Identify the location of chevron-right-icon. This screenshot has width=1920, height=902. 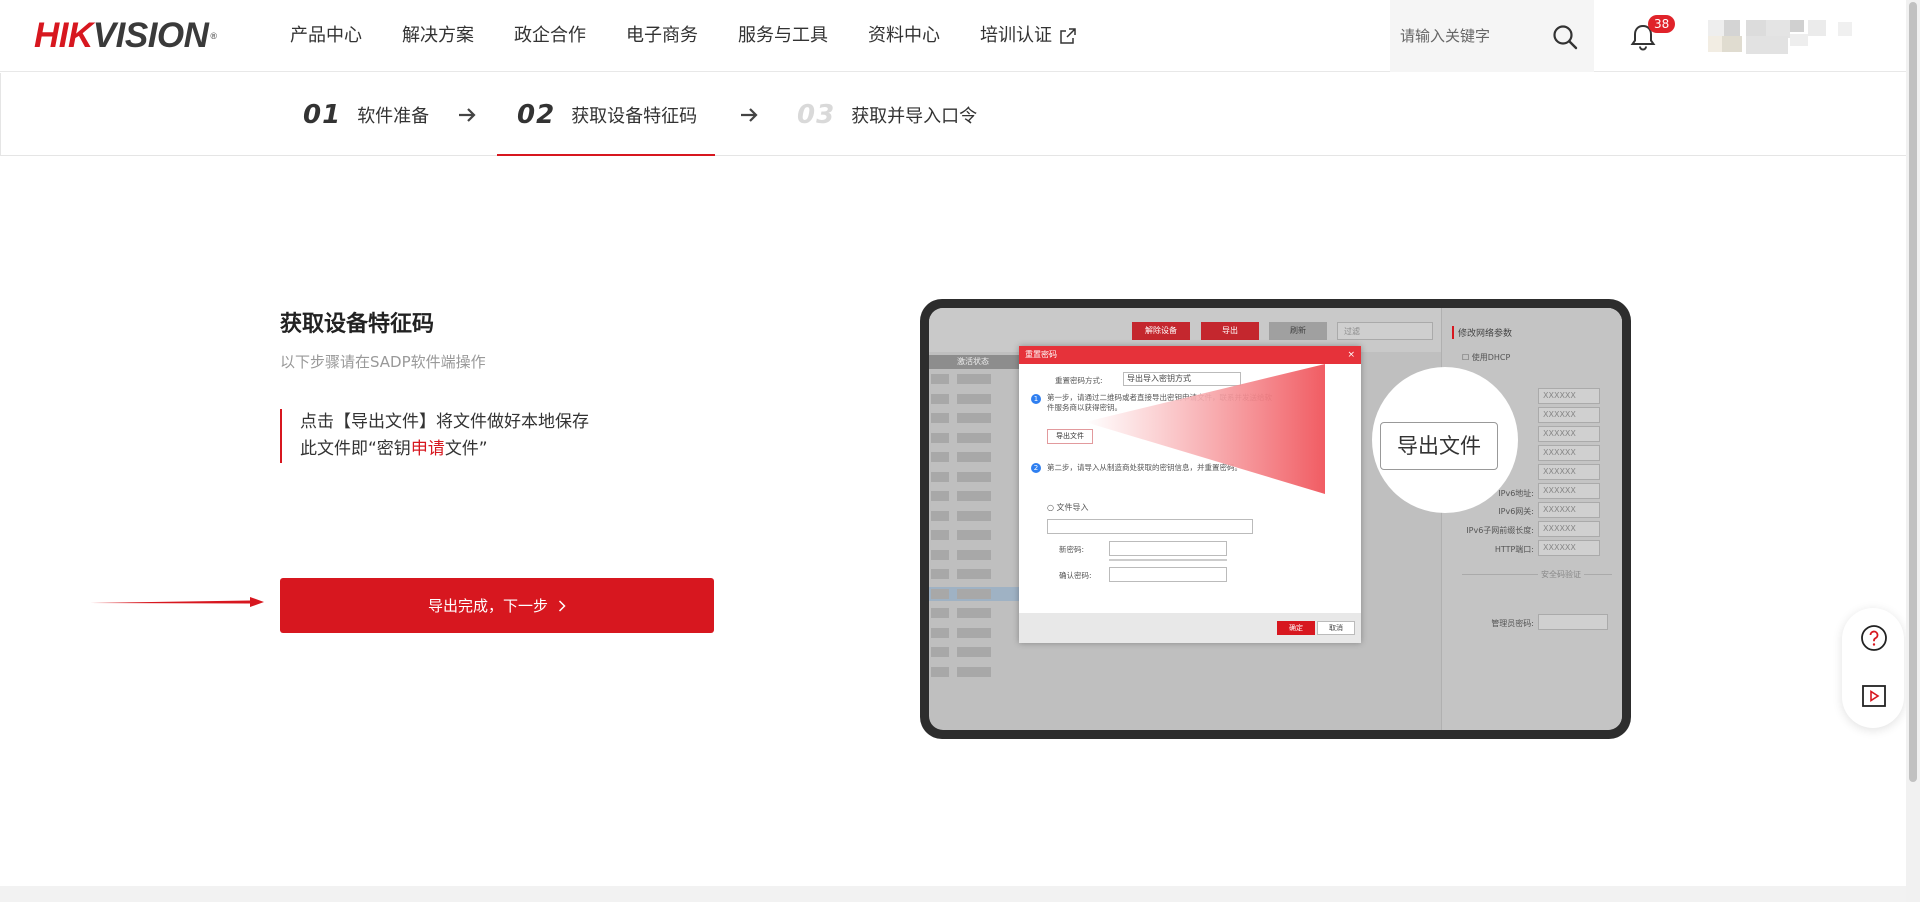
(562, 605).